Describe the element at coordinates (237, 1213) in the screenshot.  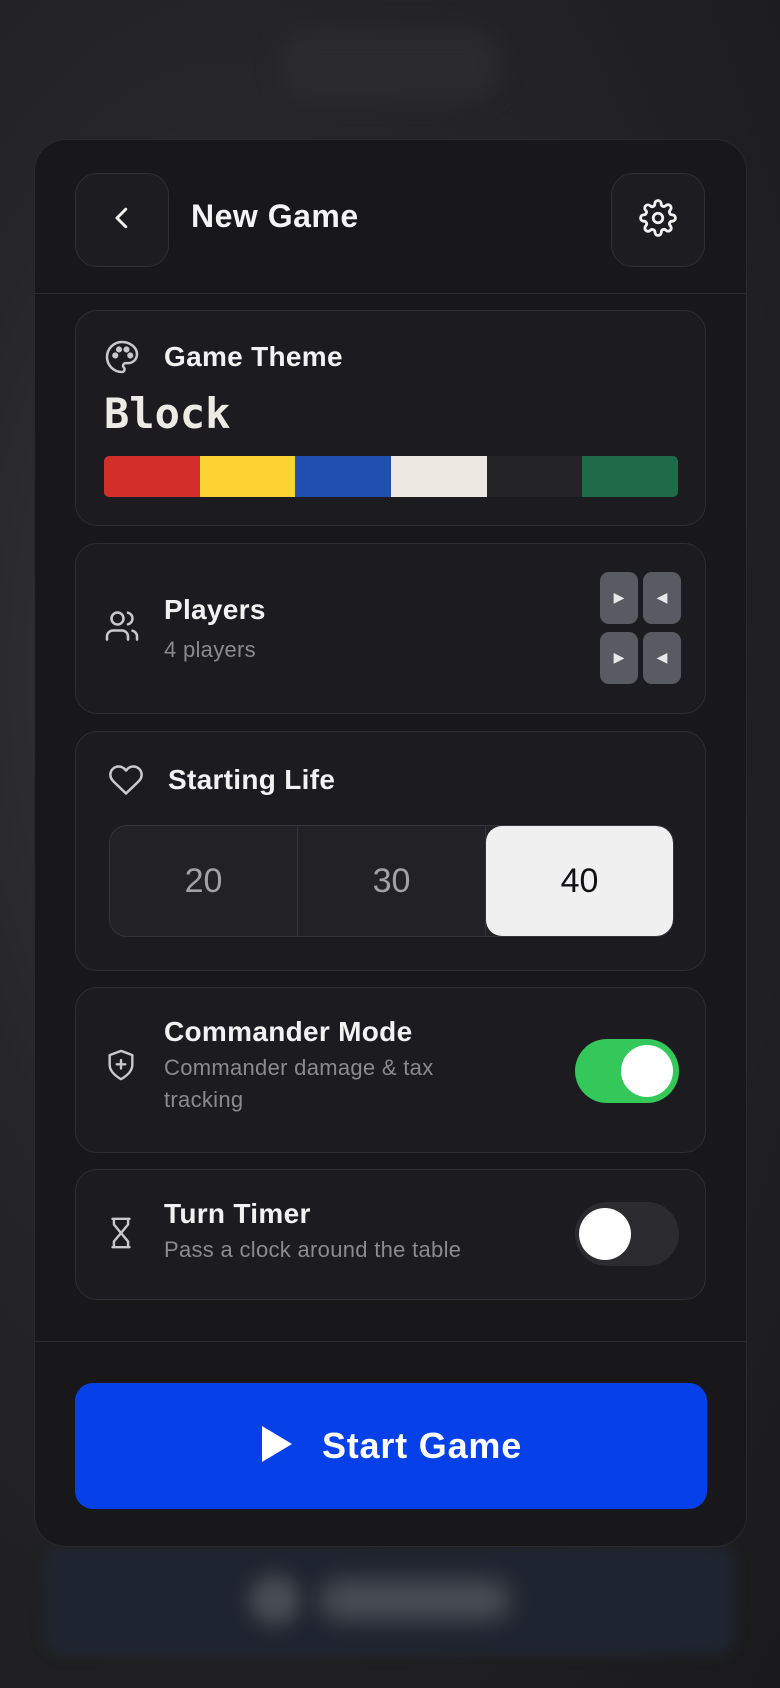
I see `turn-timer-label: Turn Timer` at that location.